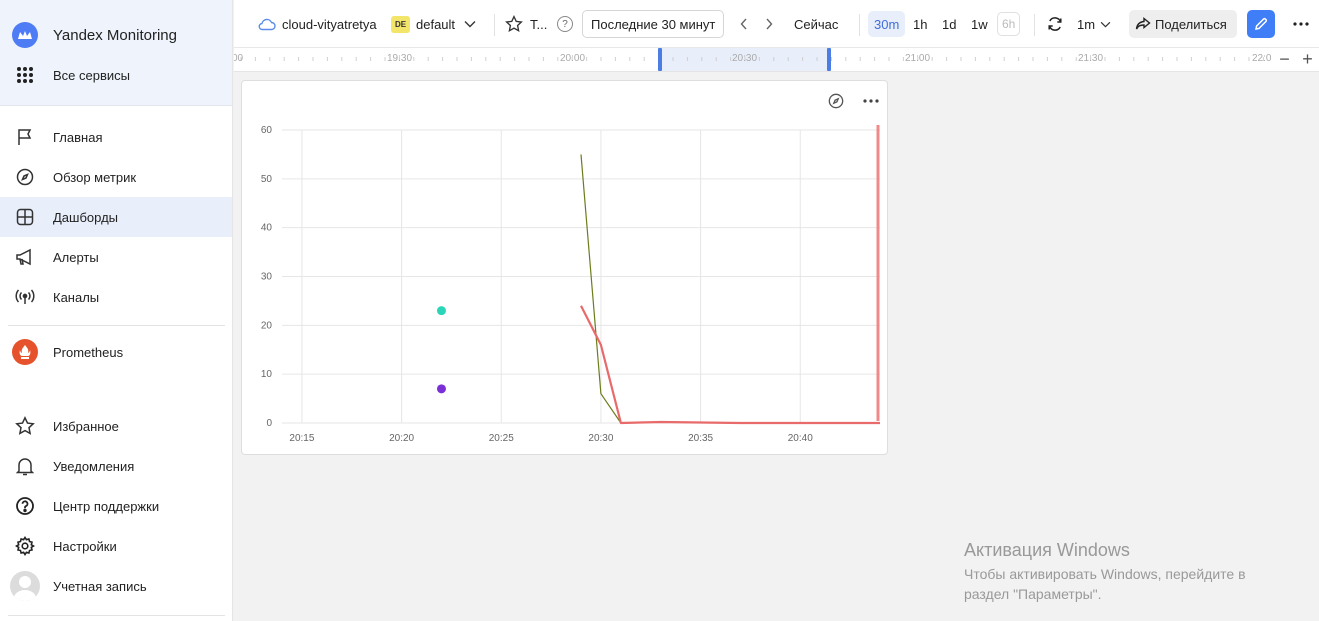 This screenshot has width=1319, height=621. What do you see at coordinates (887, 24) in the screenshot?
I see `preset-30m: 30m` at bounding box center [887, 24].